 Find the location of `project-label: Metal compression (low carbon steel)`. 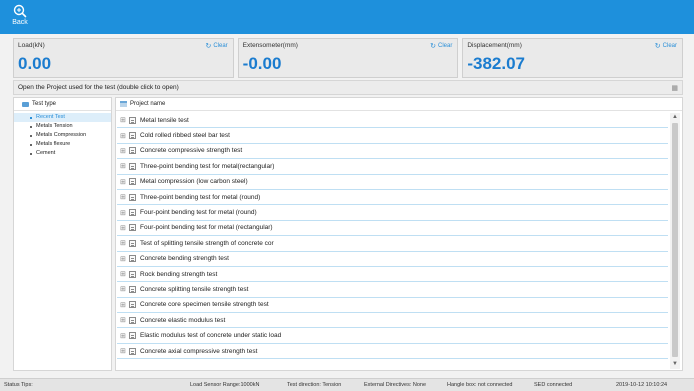

project-label: Metal compression (low carbon steel) is located at coordinates (194, 182).